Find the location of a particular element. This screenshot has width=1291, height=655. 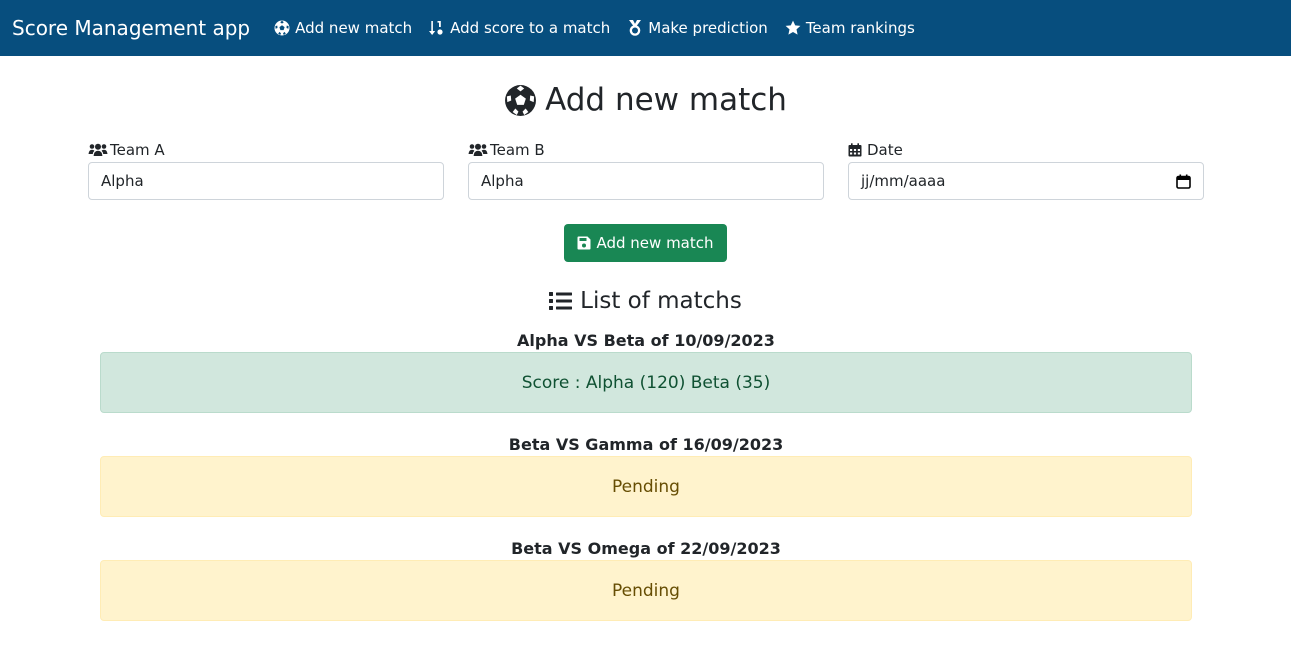

nav-link-make-prediction: Make prediction is located at coordinates (697, 28).